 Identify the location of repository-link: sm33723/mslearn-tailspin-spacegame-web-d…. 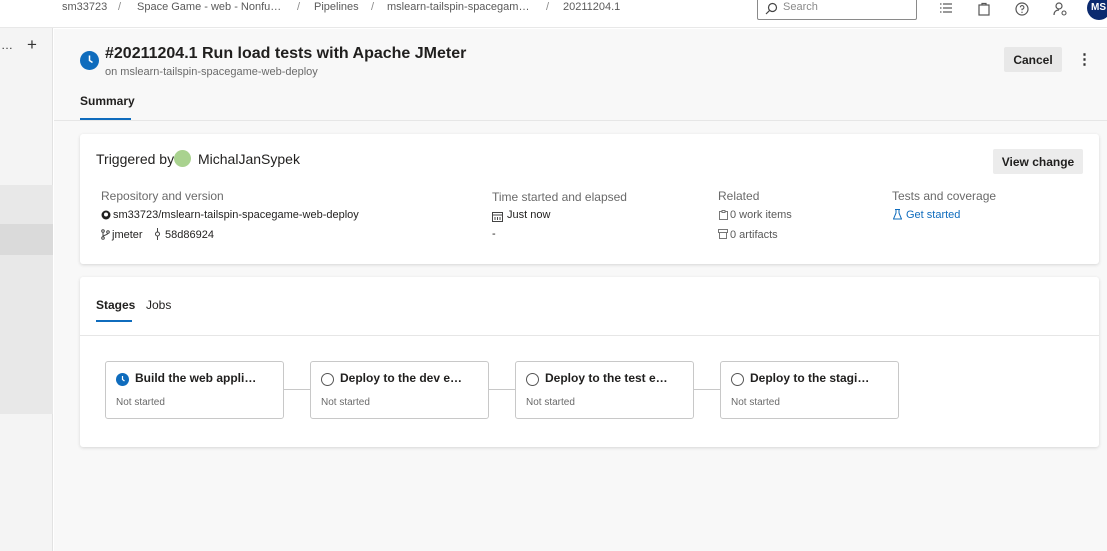
(236, 215).